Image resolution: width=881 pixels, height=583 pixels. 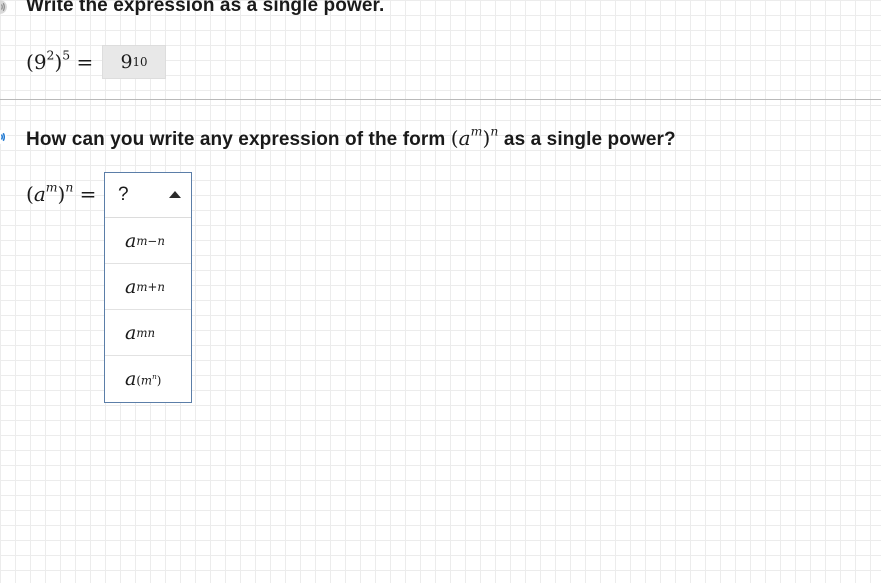 I want to click on section-divider, so click(x=440, y=99).